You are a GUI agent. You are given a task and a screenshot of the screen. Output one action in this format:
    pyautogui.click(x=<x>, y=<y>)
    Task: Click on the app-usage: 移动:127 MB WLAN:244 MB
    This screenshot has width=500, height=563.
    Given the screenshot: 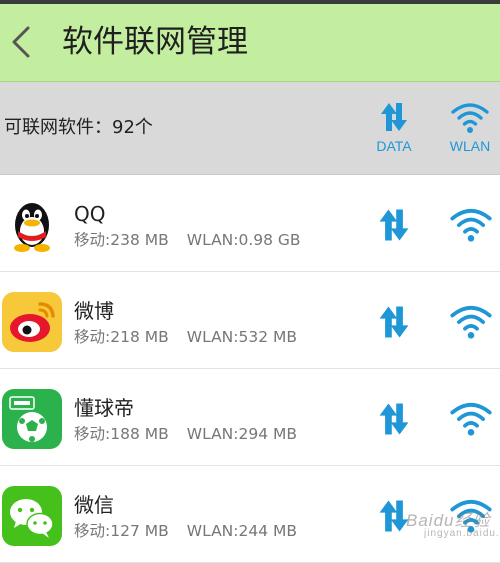 What is the action you would take?
    pyautogui.click(x=185, y=531)
    